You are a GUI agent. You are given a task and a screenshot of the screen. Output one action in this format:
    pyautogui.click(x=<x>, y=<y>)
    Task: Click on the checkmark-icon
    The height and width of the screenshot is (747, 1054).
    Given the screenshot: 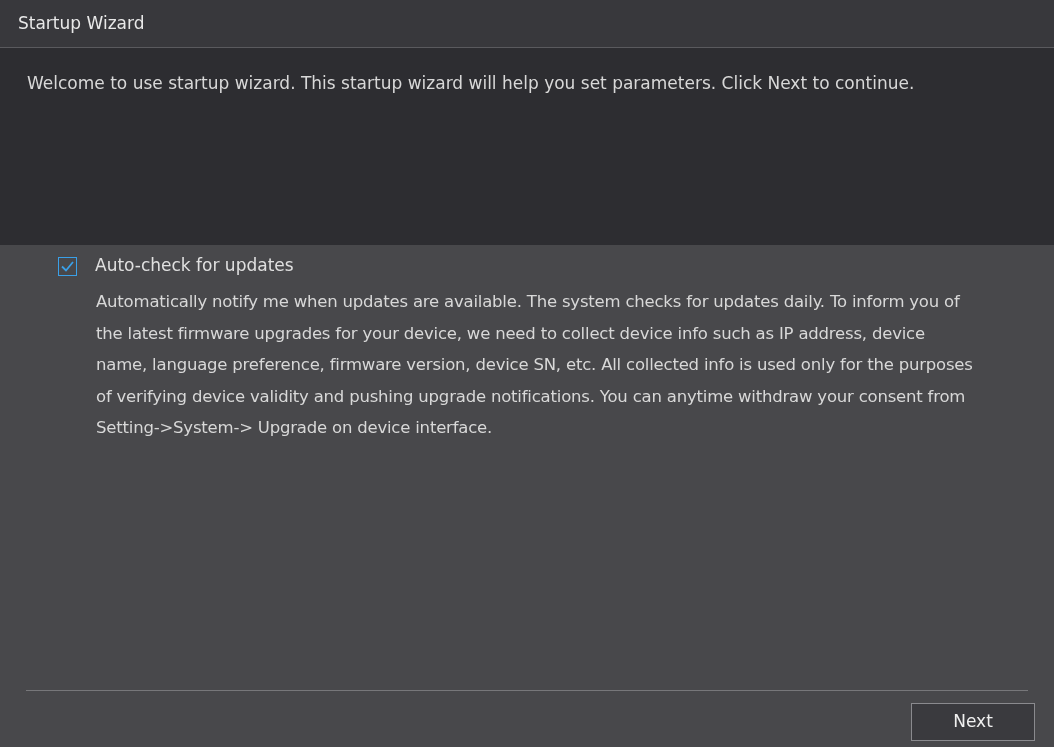 What is the action you would take?
    pyautogui.click(x=67, y=266)
    